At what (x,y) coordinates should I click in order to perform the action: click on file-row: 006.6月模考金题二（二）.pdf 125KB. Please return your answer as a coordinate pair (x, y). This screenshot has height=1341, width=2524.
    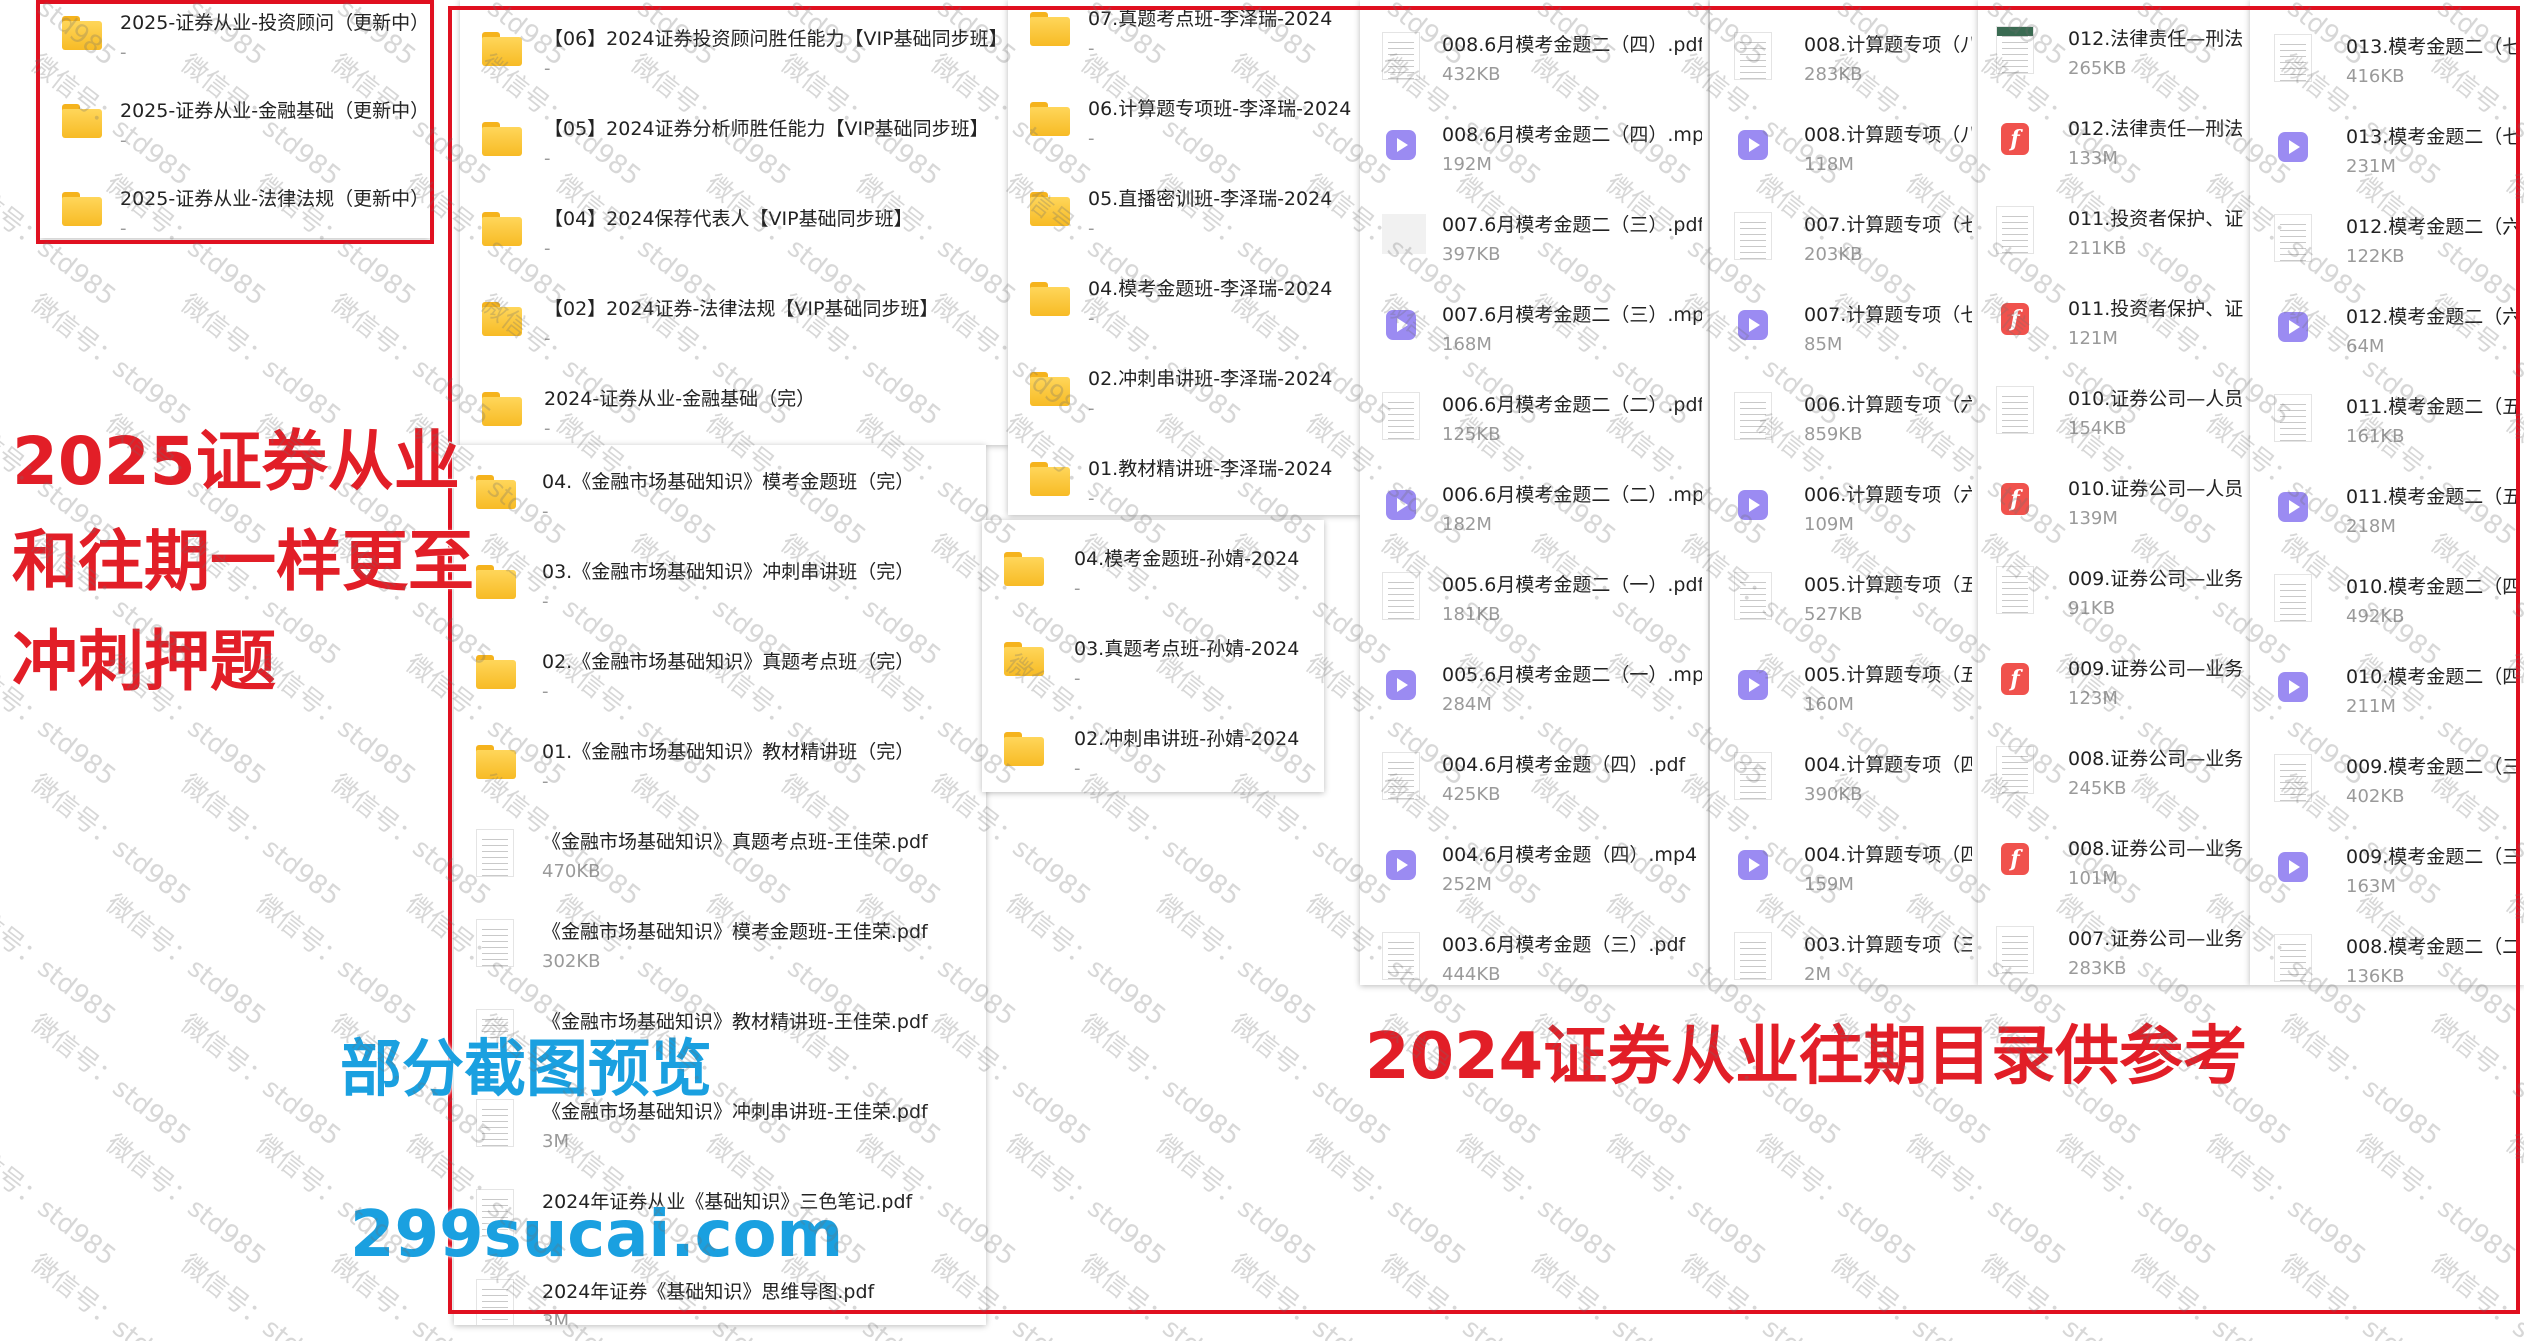
    Looking at the image, I should click on (1534, 425).